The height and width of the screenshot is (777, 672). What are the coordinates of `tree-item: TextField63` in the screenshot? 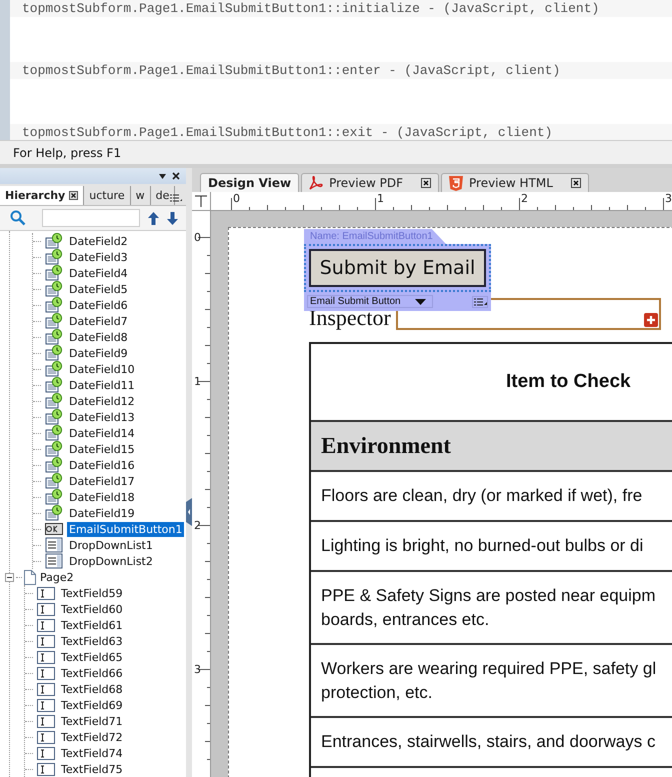 It's located at (92, 641).